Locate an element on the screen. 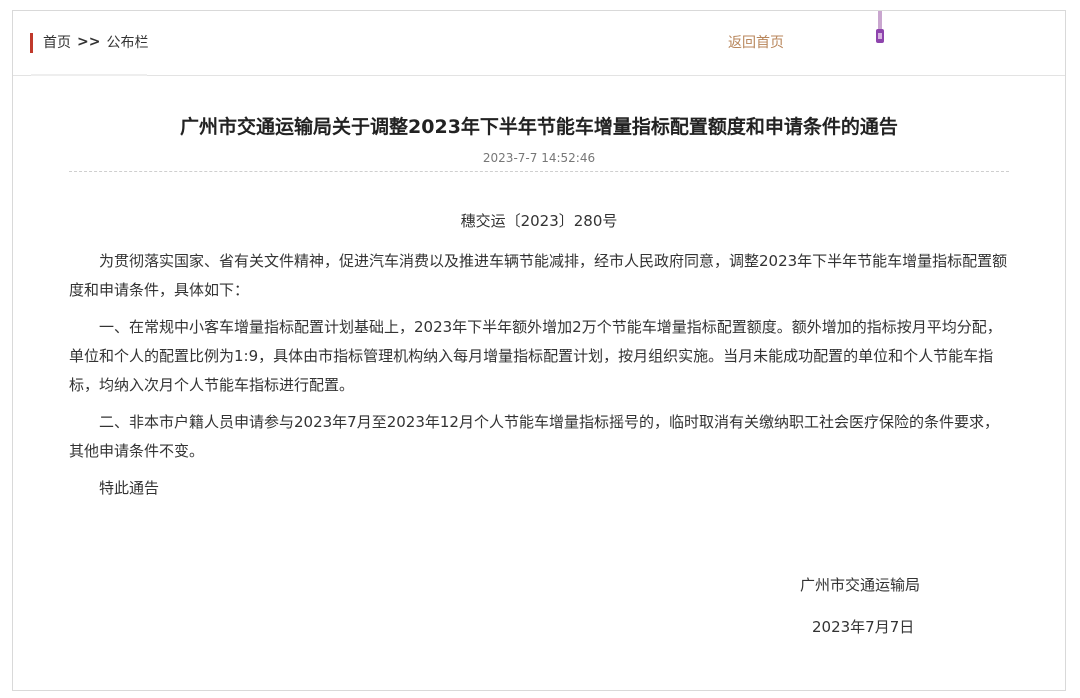 Image resolution: width=1080 pixels, height=698 pixels. breadcrumb: 首页 >> 公布栏 is located at coordinates (95, 42).